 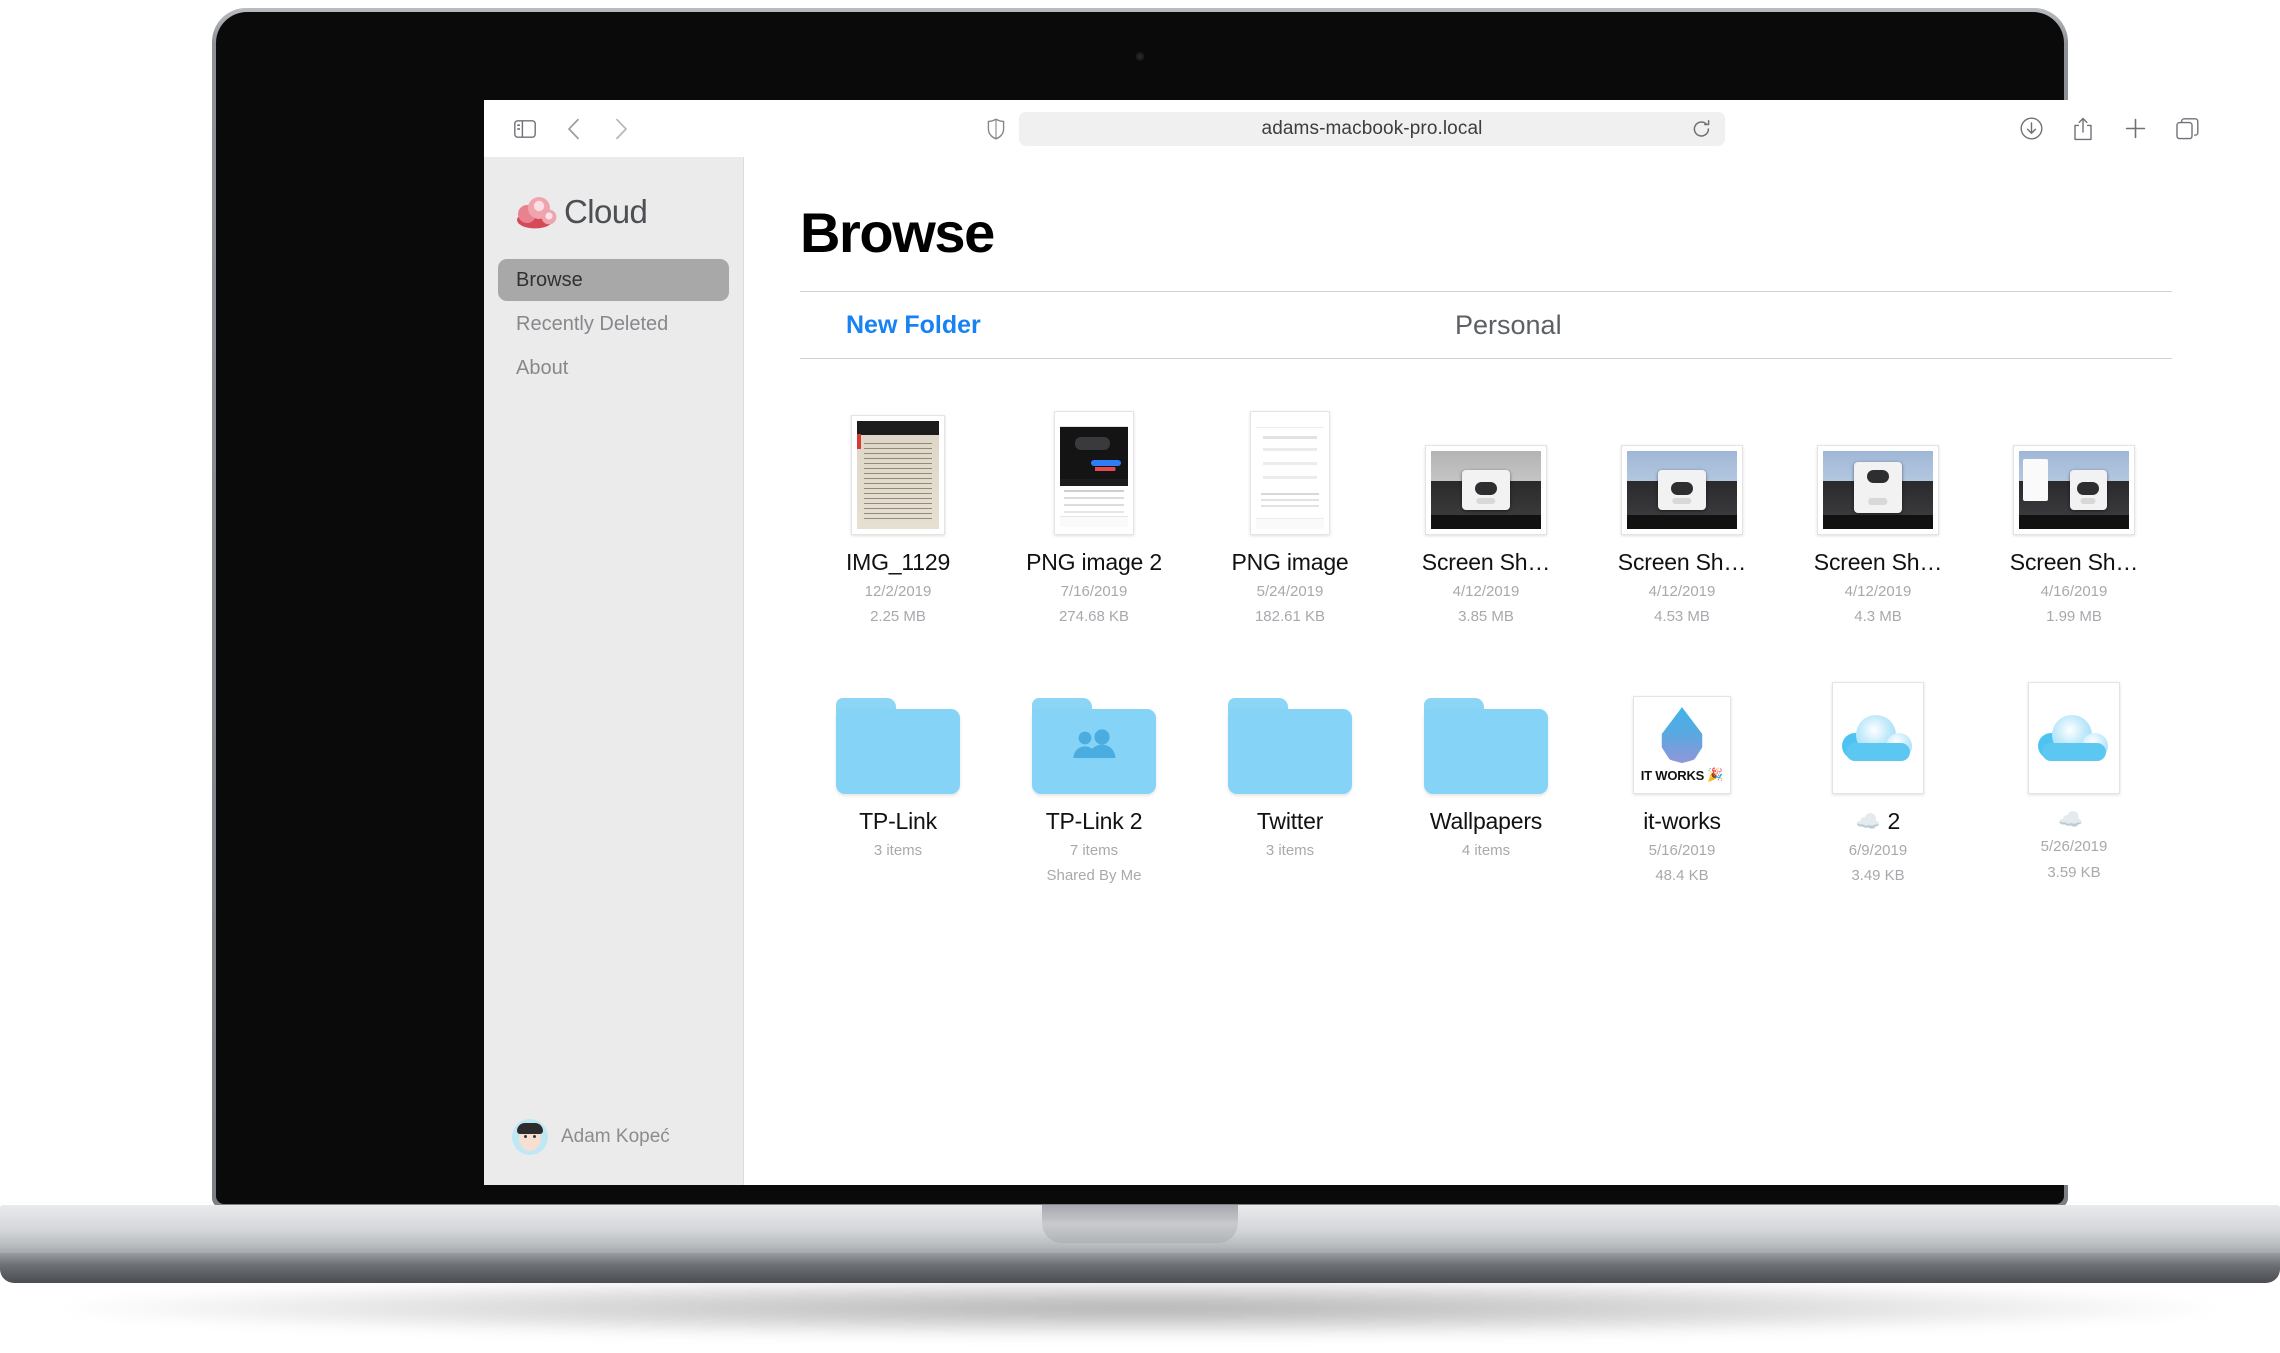 I want to click on file-item: IMG_1129 12/2/2019 2.25 MB, so click(x=898, y=516).